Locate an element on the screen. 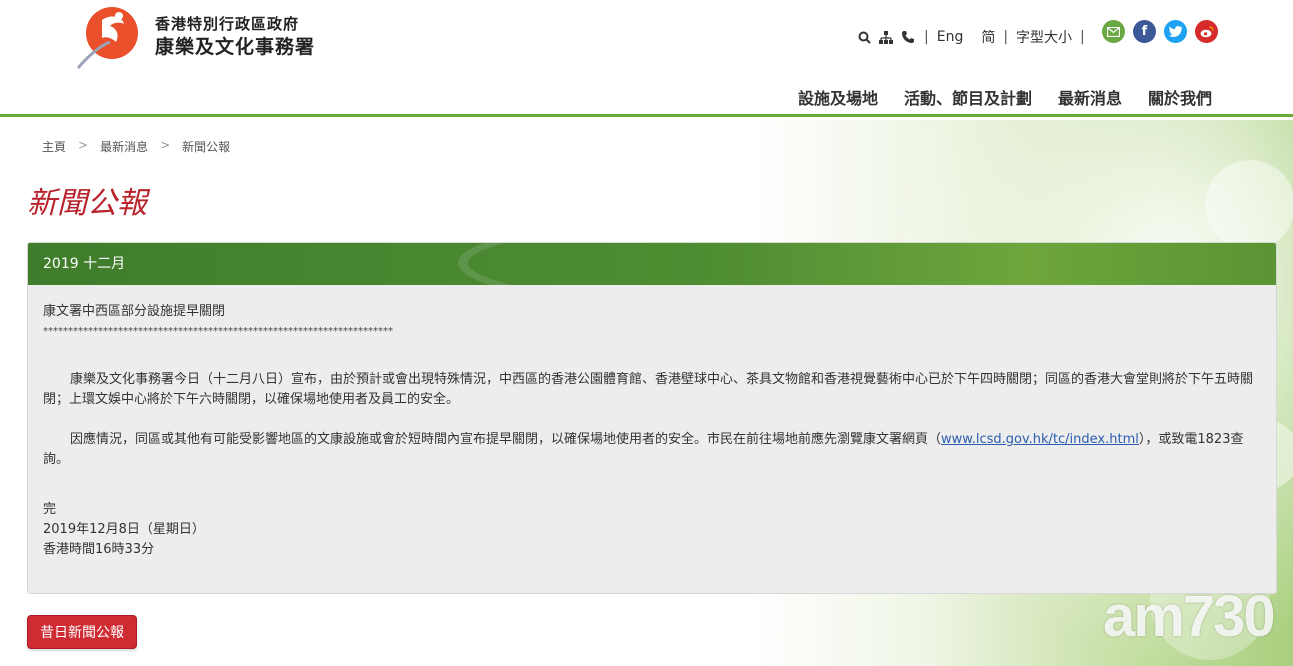 This screenshot has height=666, width=1293. panel-header: 2019 十二月 is located at coordinates (652, 264).